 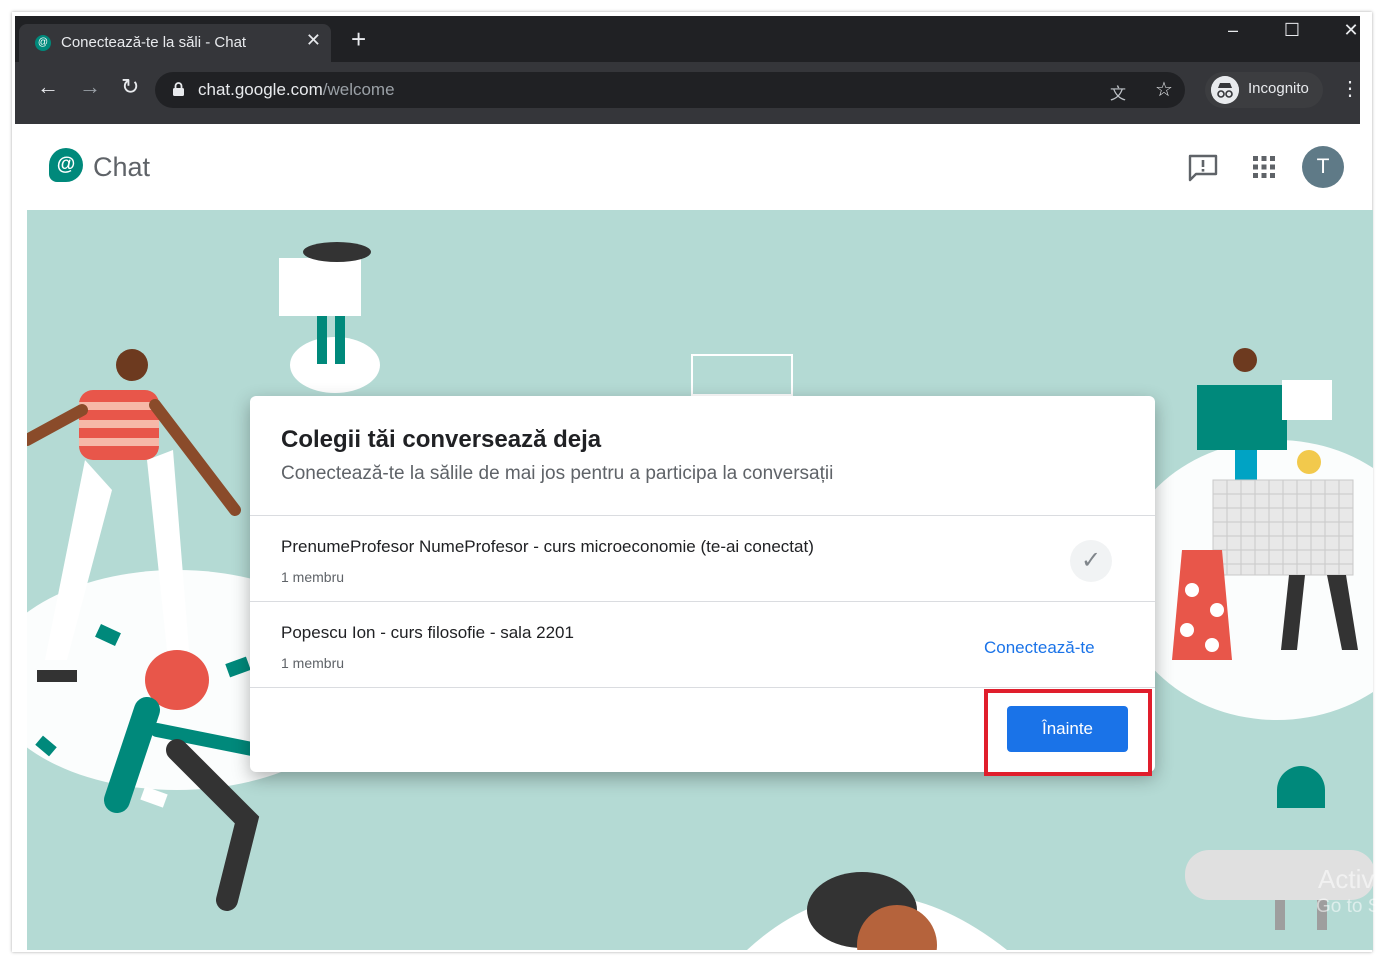 What do you see at coordinates (154, 42) in the screenshot?
I see `tab-title: Conectează-te la săli - Chat` at bounding box center [154, 42].